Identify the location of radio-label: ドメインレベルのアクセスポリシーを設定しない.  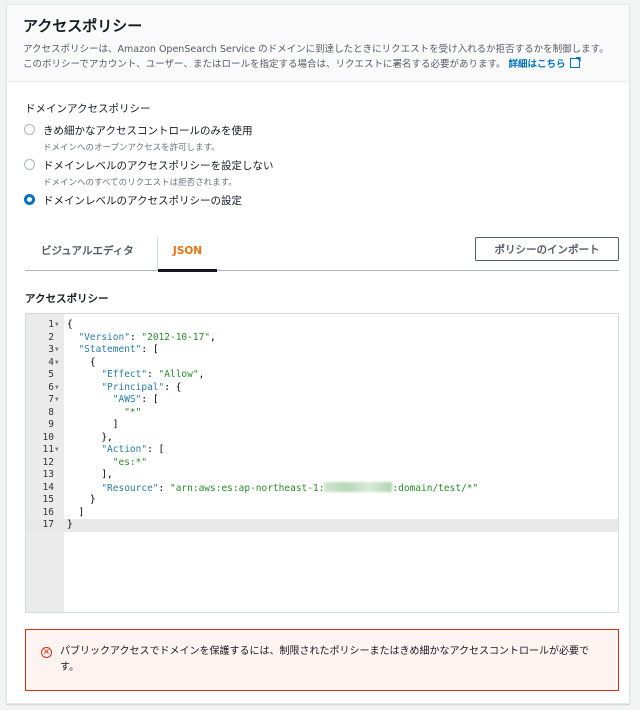
(158, 166).